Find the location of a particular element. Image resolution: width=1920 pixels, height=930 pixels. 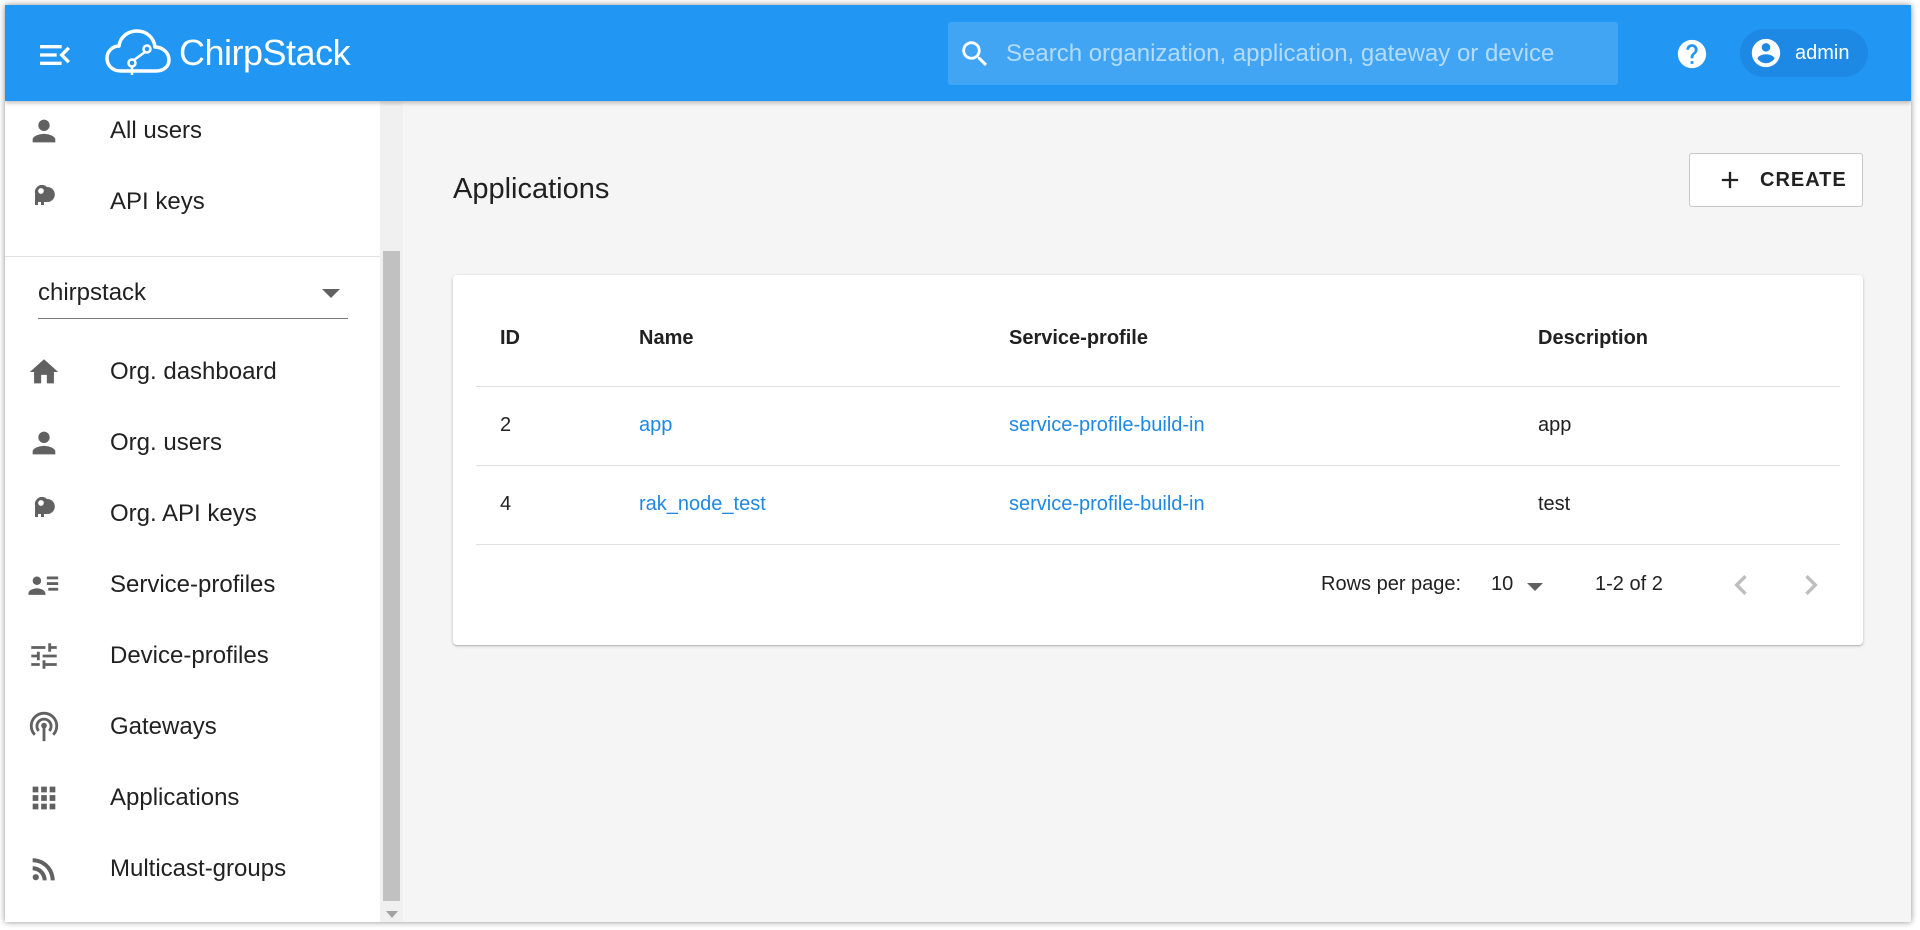

page-title: Applications is located at coordinates (531, 189).